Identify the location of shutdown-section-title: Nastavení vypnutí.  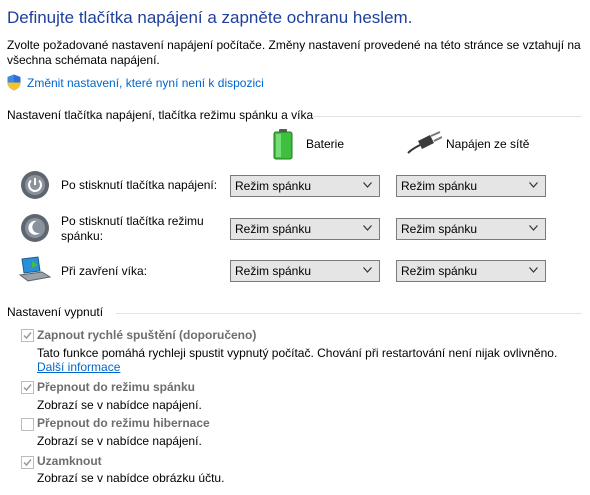
(55, 312).